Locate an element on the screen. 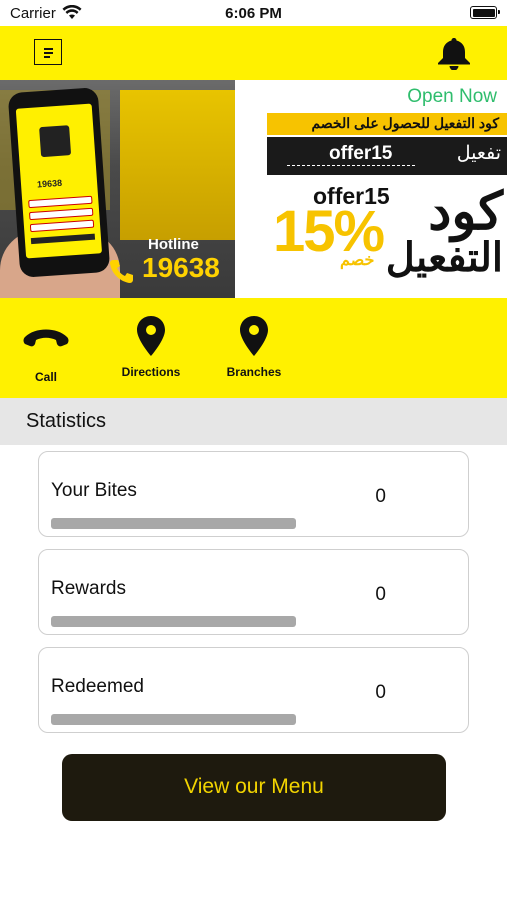  menu-icon is located at coordinates (48, 52).